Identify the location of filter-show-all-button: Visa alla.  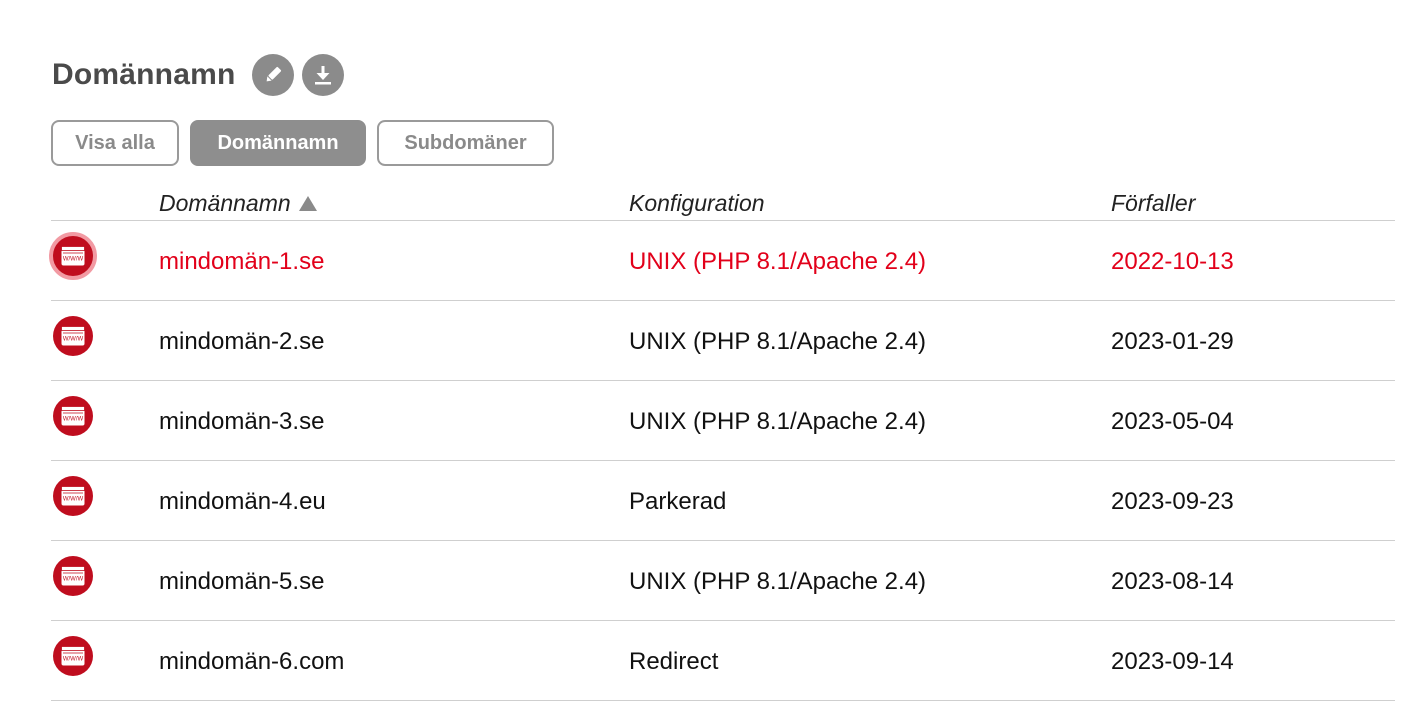
(115, 143).